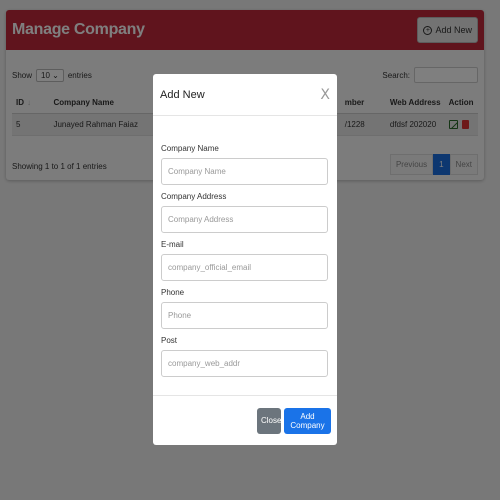 The width and height of the screenshot is (500, 500). What do you see at coordinates (173, 292) in the screenshot?
I see `phone-label: Phone` at bounding box center [173, 292].